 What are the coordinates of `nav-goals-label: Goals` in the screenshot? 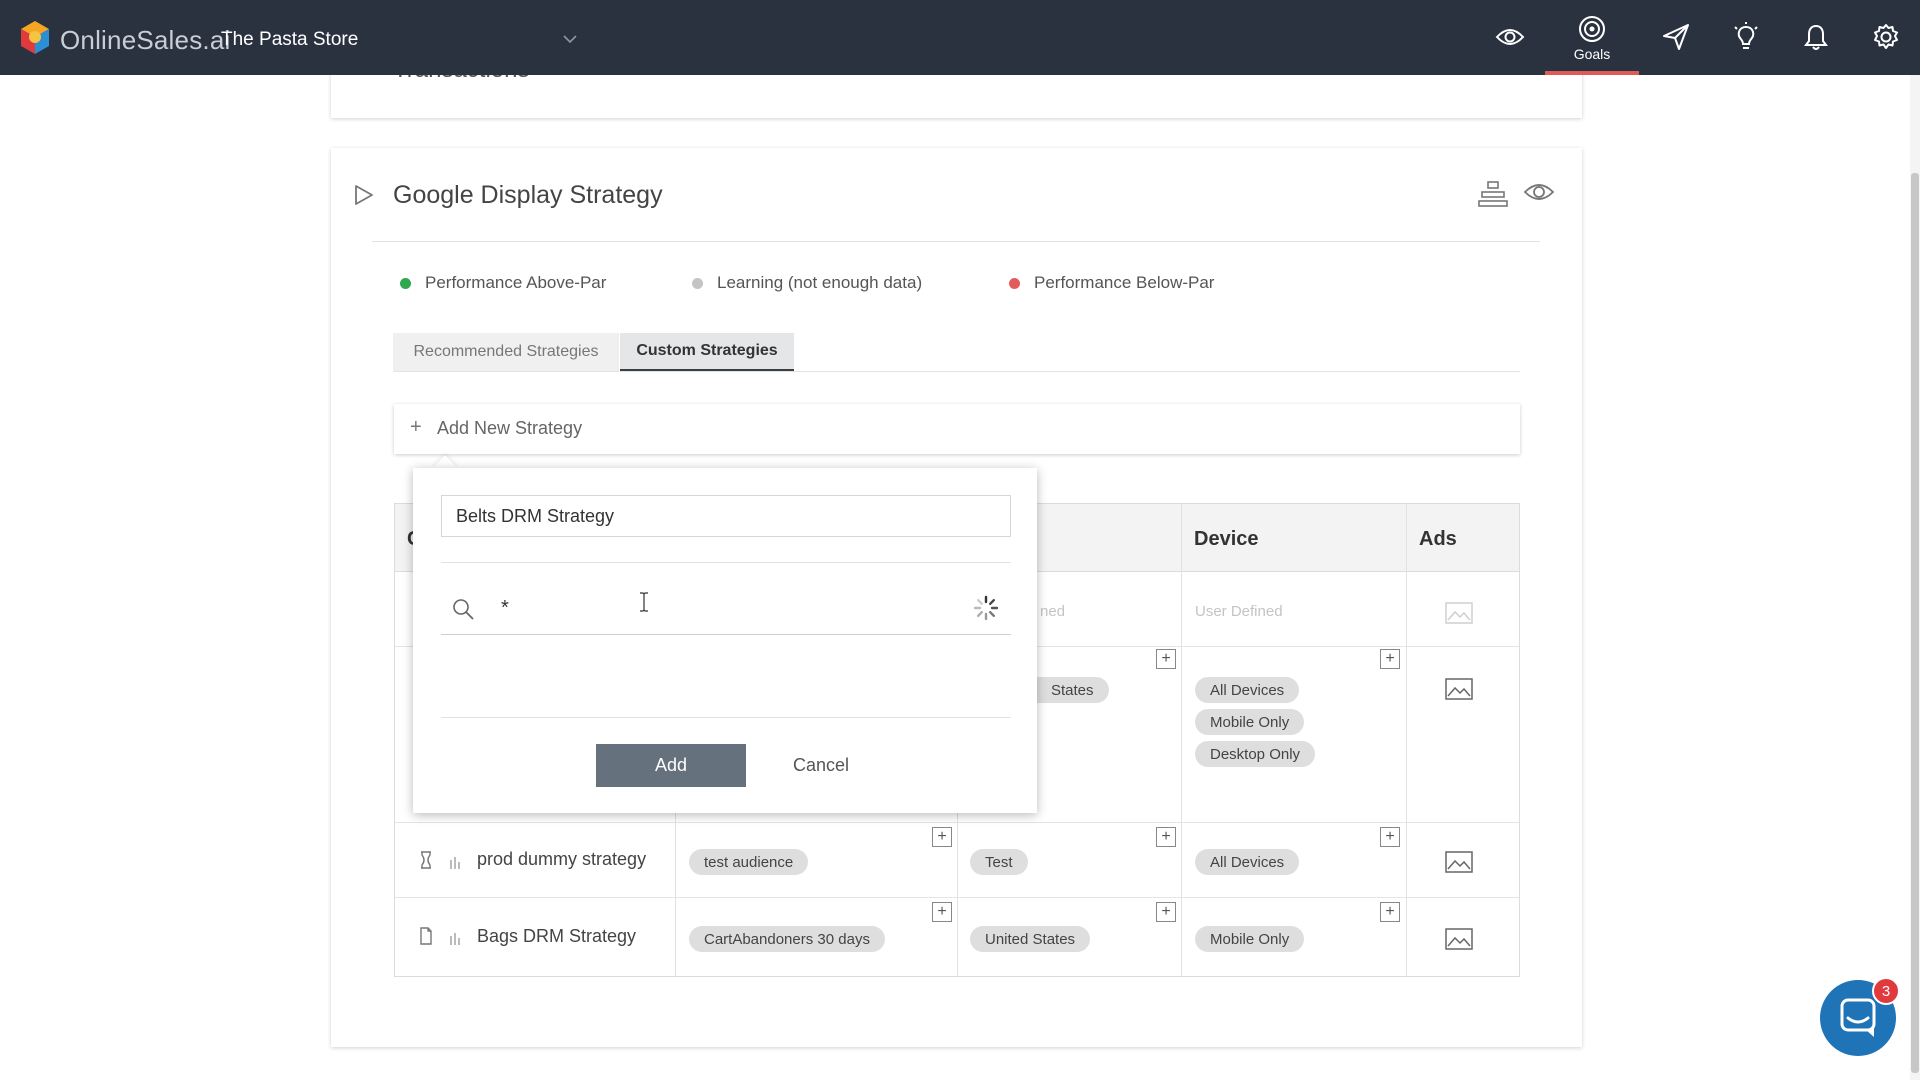 It's located at (1592, 54).